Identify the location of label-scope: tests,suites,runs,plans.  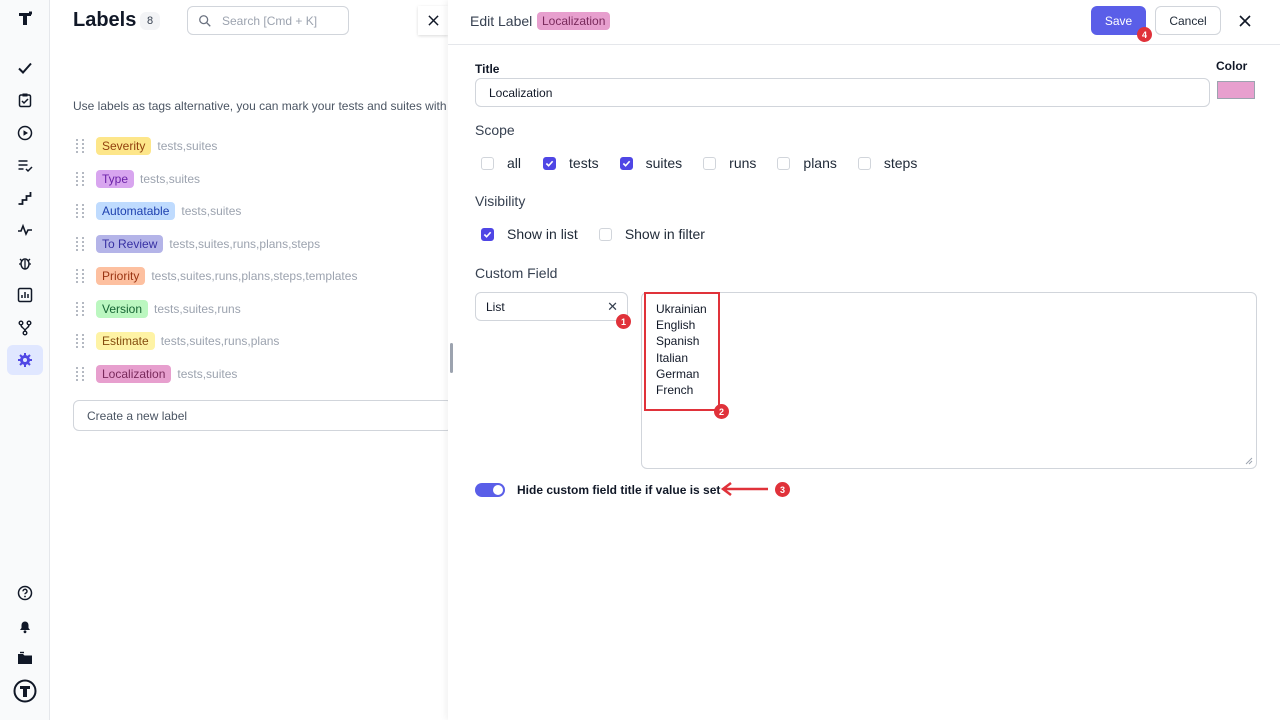
(220, 341).